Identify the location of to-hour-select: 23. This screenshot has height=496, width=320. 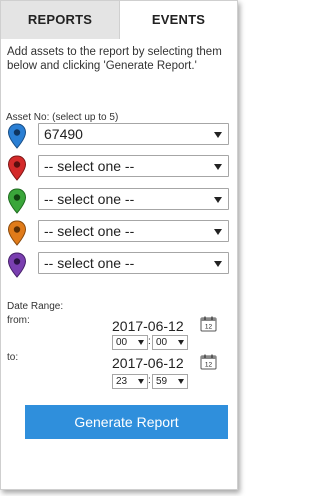
(130, 381).